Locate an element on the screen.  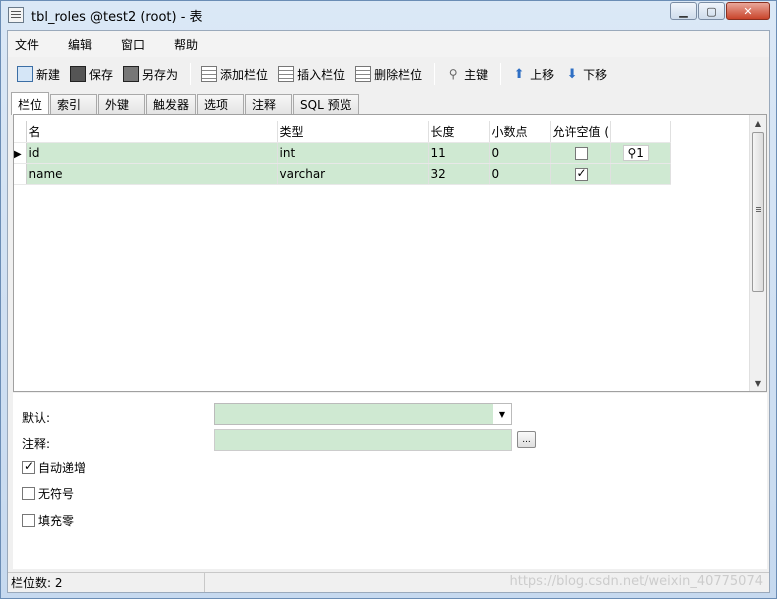
row-selector: ▶ is located at coordinates (20, 153).